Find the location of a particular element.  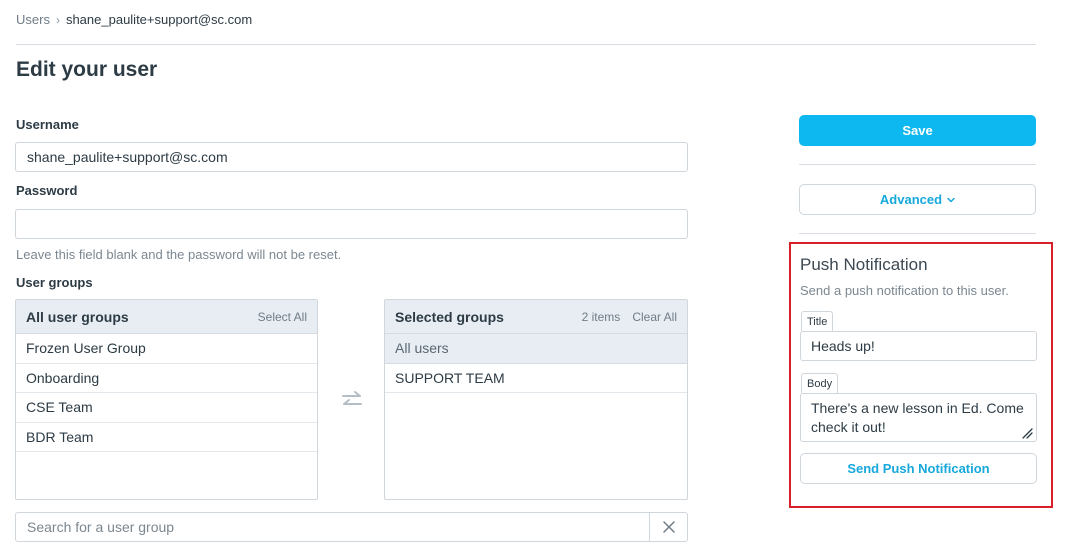

page-title: Edit your user is located at coordinates (87, 69).